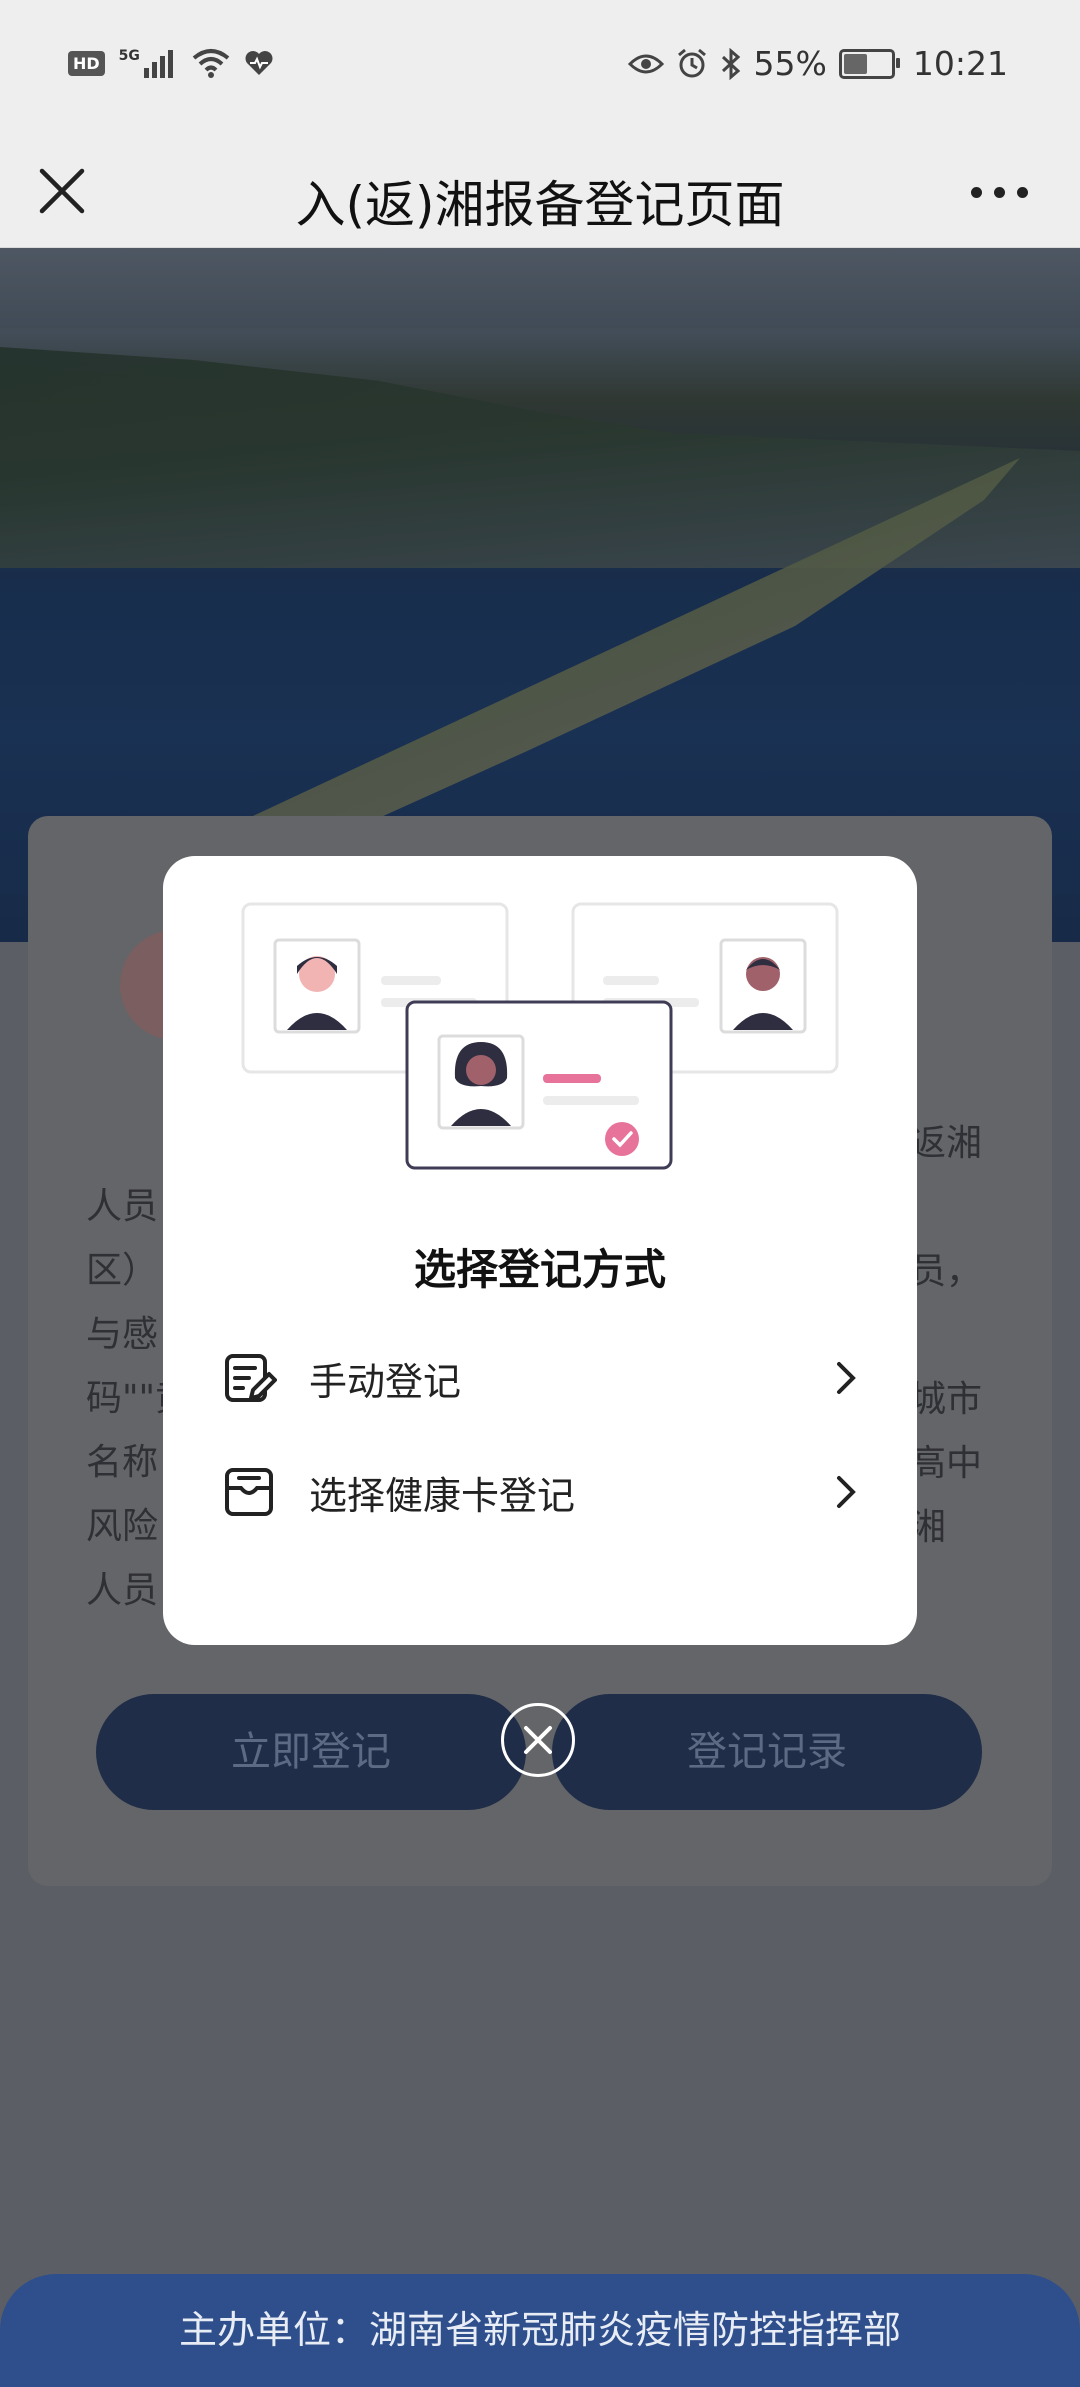 The width and height of the screenshot is (1080, 2387). What do you see at coordinates (311, 1752) in the screenshot?
I see `register-now-button: 立即登记` at bounding box center [311, 1752].